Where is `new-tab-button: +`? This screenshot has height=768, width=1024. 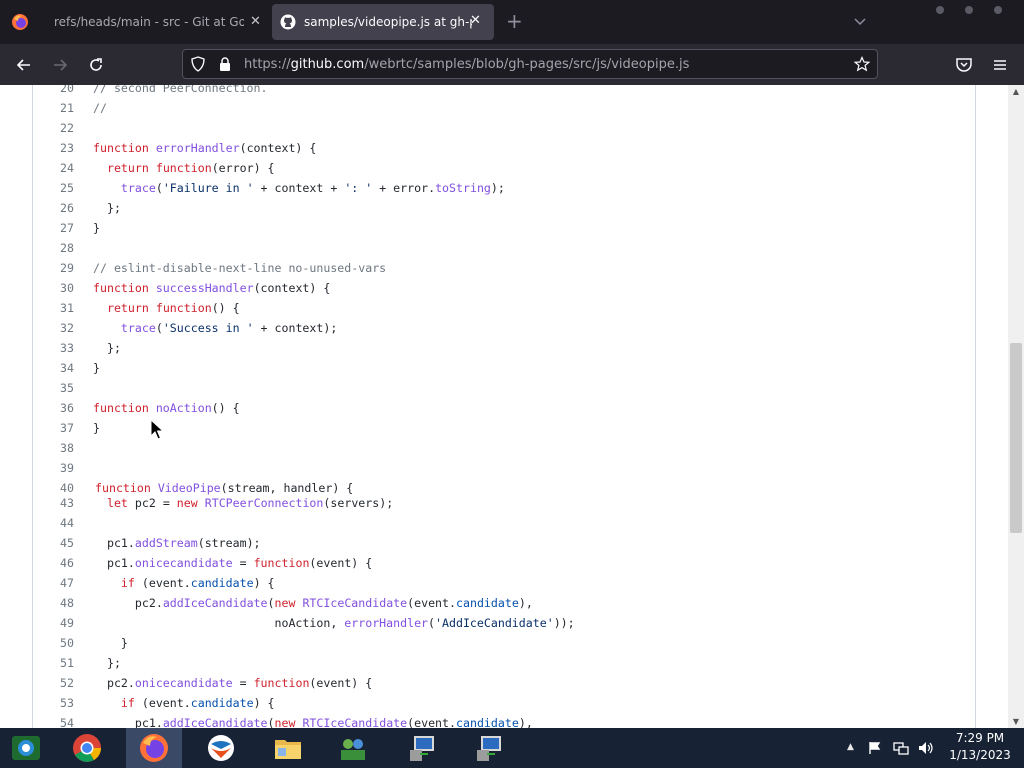 new-tab-button: + is located at coordinates (514, 21).